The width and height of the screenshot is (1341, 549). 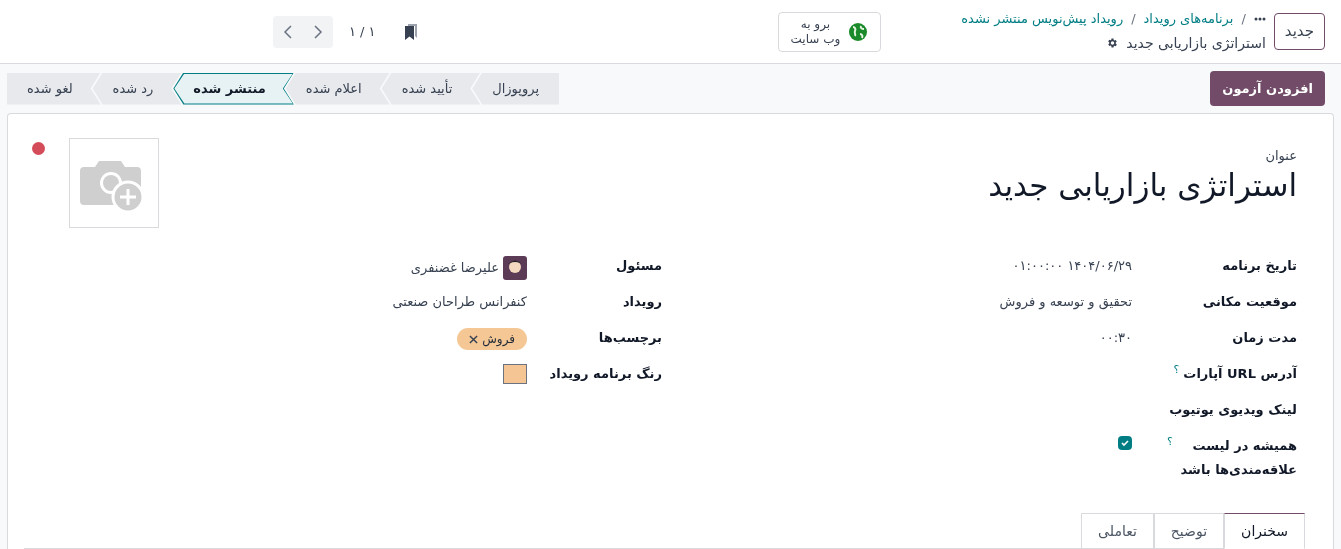 What do you see at coordinates (459, 302) in the screenshot?
I see `field-value: کنفرانس طراحان صنعتی` at bounding box center [459, 302].